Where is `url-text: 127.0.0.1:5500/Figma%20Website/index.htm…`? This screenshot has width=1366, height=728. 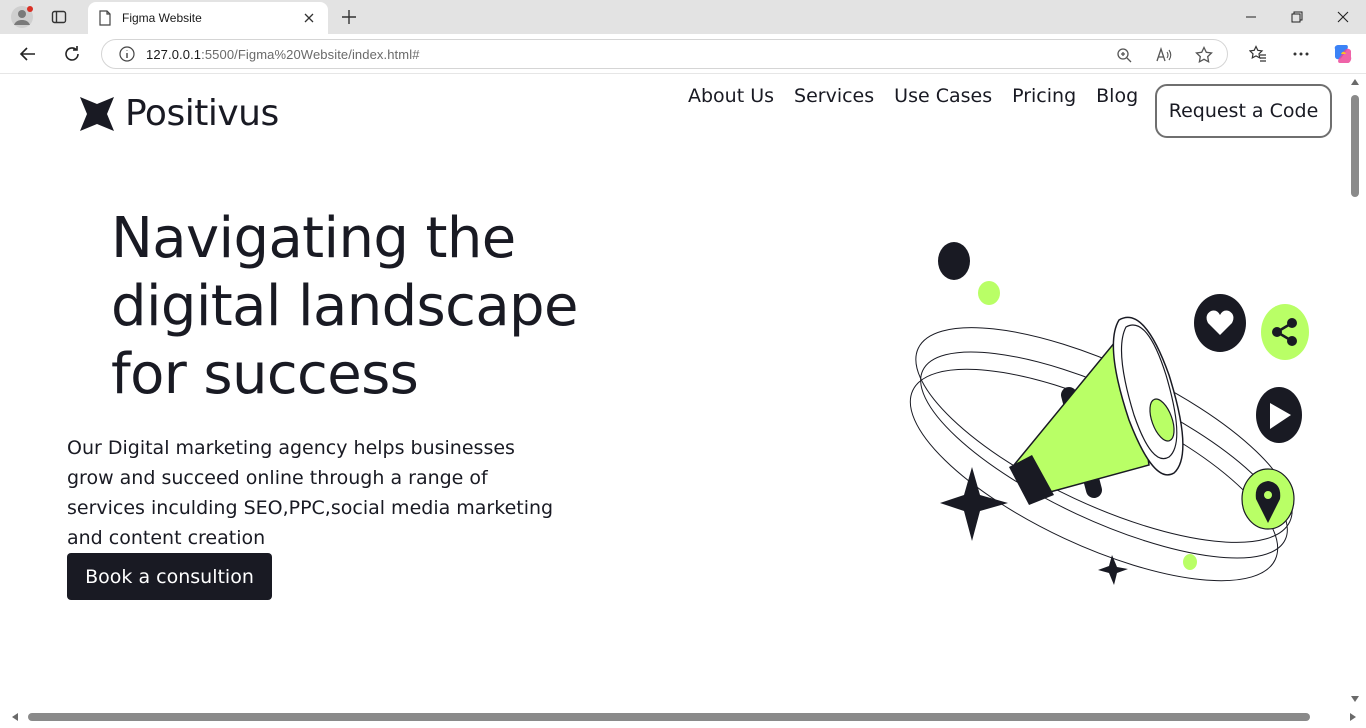 url-text: 127.0.0.1:5500/Figma%20Website/index.htm… is located at coordinates (283, 54).